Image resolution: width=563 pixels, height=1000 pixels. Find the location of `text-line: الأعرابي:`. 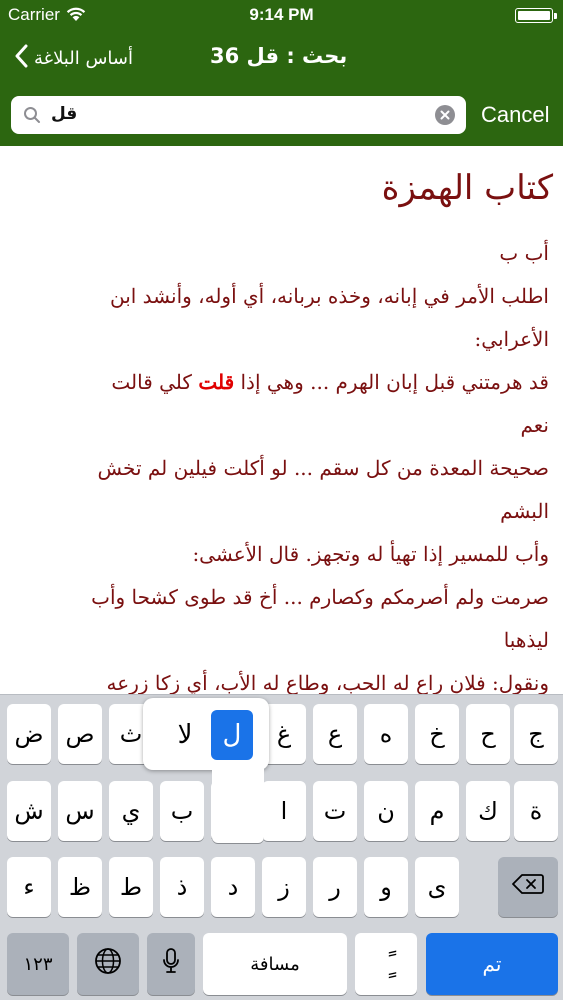

text-line: الأعرابي: is located at coordinates (511, 339).